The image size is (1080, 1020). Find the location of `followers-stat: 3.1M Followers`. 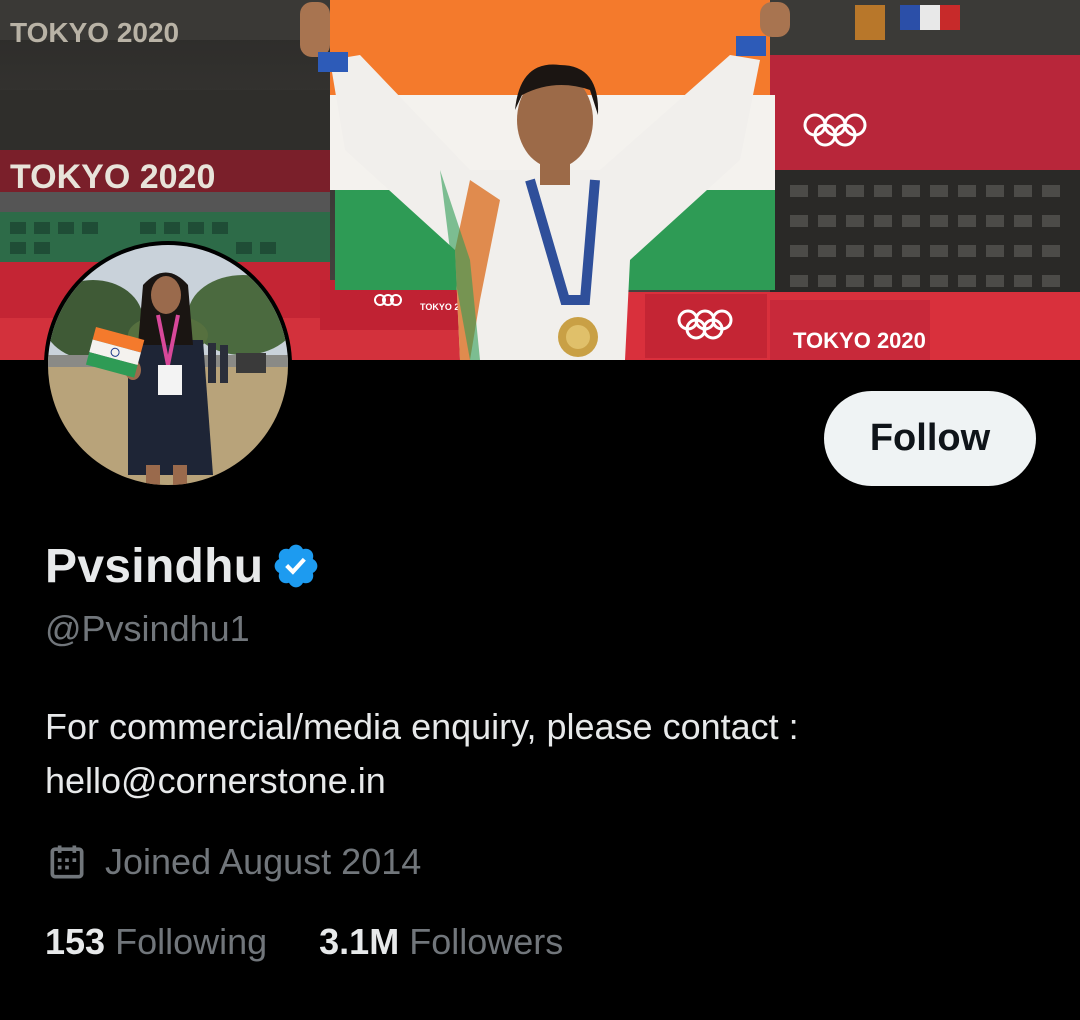

followers-stat: 3.1M Followers is located at coordinates (441, 942).